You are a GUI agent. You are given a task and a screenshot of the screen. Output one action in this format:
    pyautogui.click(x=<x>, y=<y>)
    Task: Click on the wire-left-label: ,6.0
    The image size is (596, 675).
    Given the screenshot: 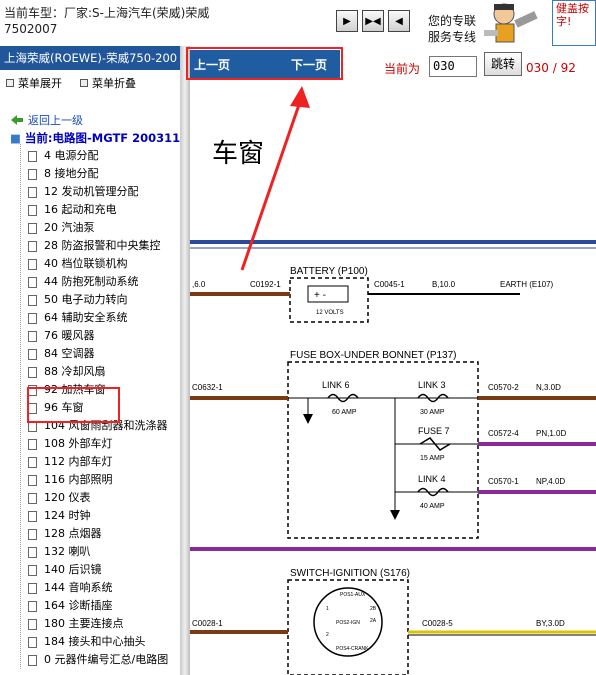 What is the action you would take?
    pyautogui.click(x=199, y=284)
    